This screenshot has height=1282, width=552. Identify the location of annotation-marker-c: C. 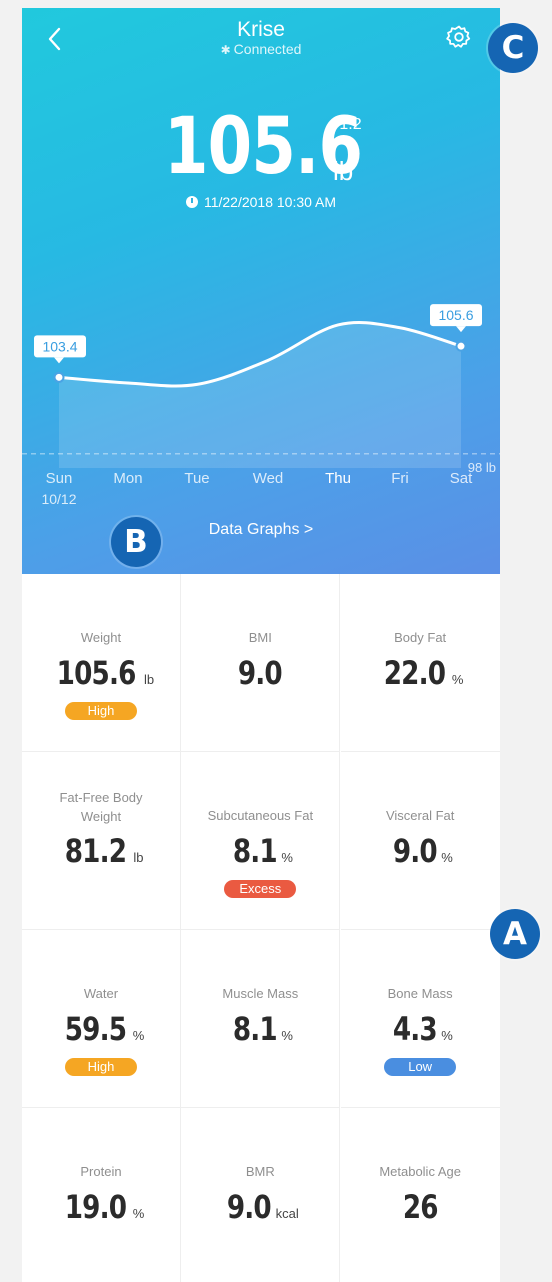
(513, 48).